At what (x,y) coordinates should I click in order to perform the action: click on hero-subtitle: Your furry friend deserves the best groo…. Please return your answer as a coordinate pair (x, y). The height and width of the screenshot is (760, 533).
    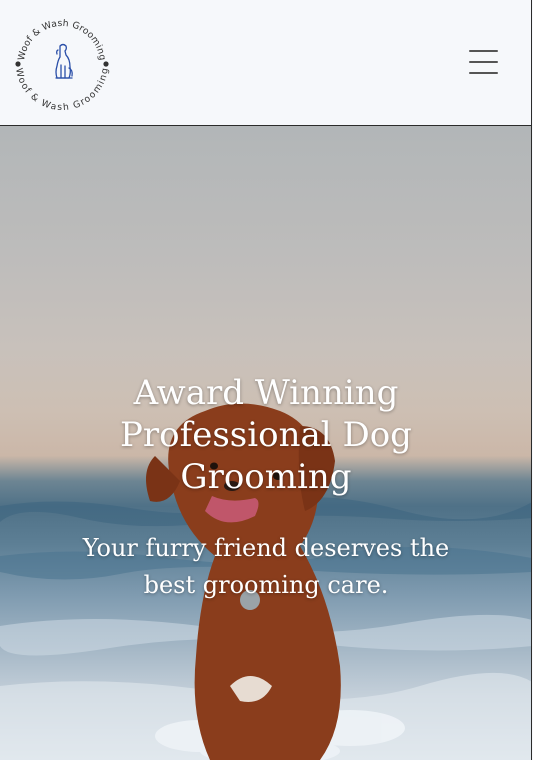
    Looking at the image, I should click on (266, 566).